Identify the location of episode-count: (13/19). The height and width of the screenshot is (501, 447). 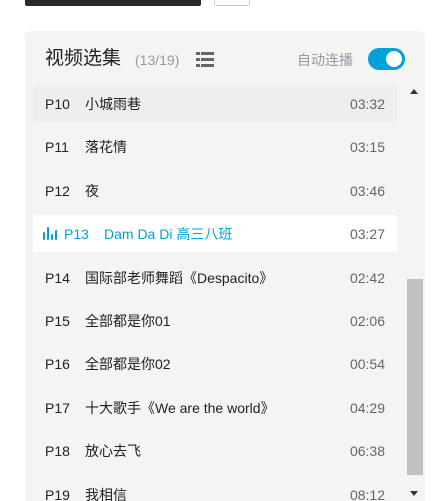
(157, 60).